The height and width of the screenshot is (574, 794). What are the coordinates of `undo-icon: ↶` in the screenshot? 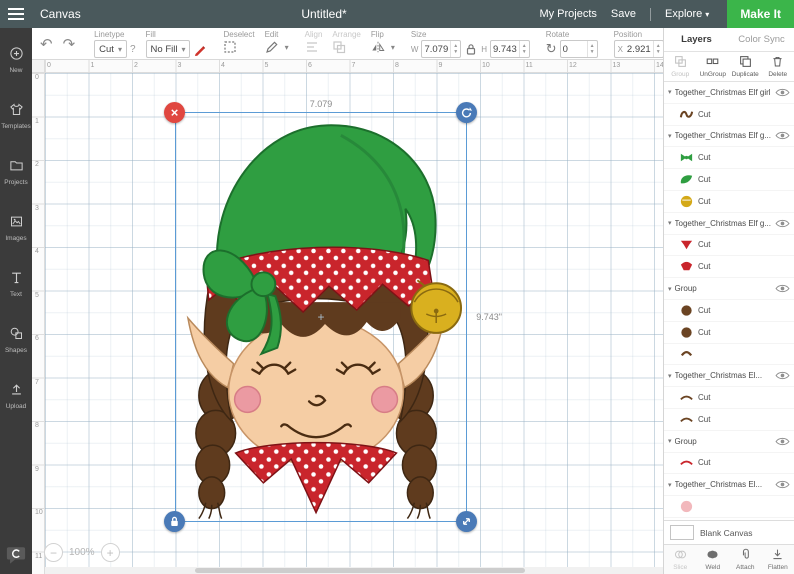 It's located at (46, 44).